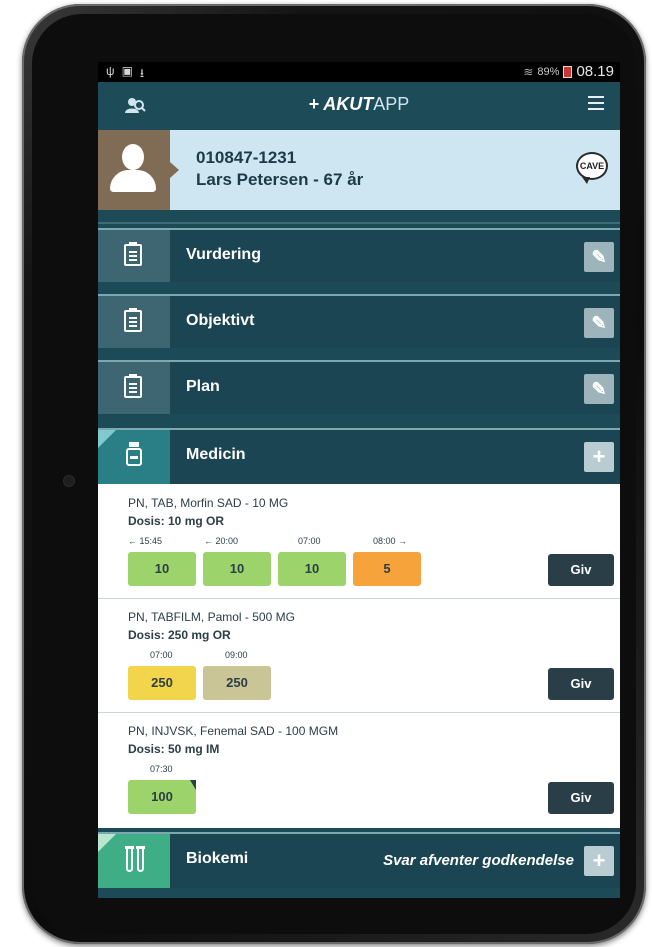 This screenshot has width=652, height=947. Describe the element at coordinates (145, 541) in the screenshot. I see `dose-time: ← 15:45` at that location.